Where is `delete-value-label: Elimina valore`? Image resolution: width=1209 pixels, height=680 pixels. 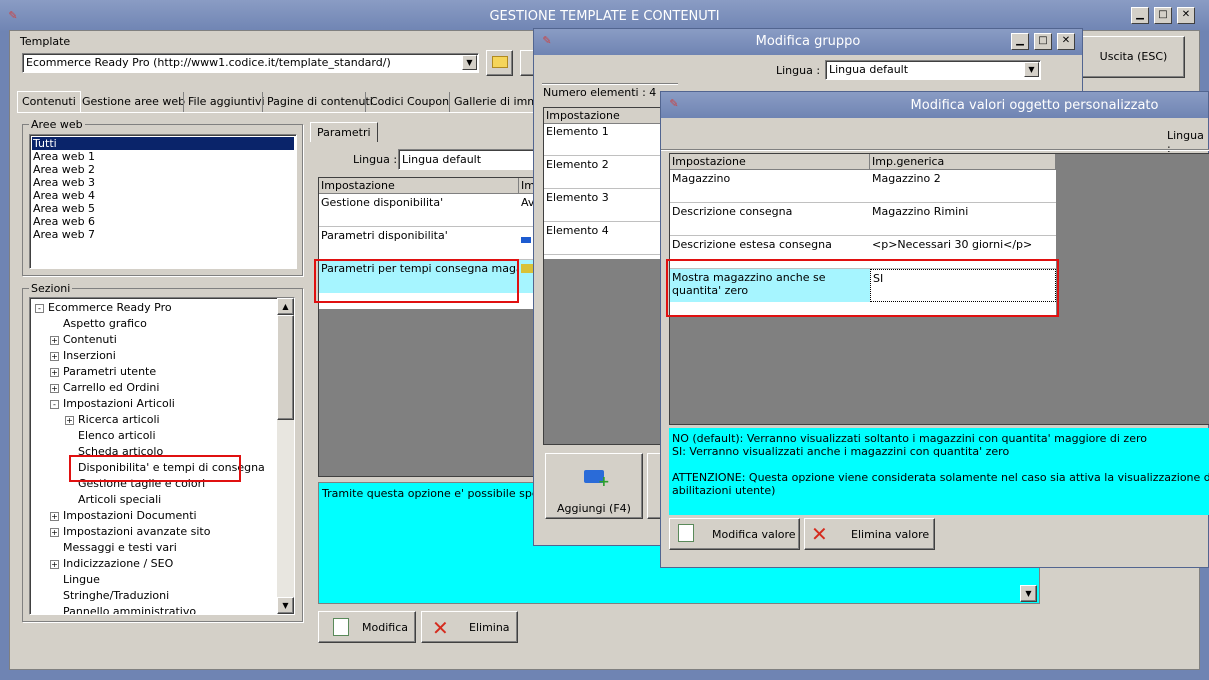
delete-value-label: Elimina valore is located at coordinates (890, 534).